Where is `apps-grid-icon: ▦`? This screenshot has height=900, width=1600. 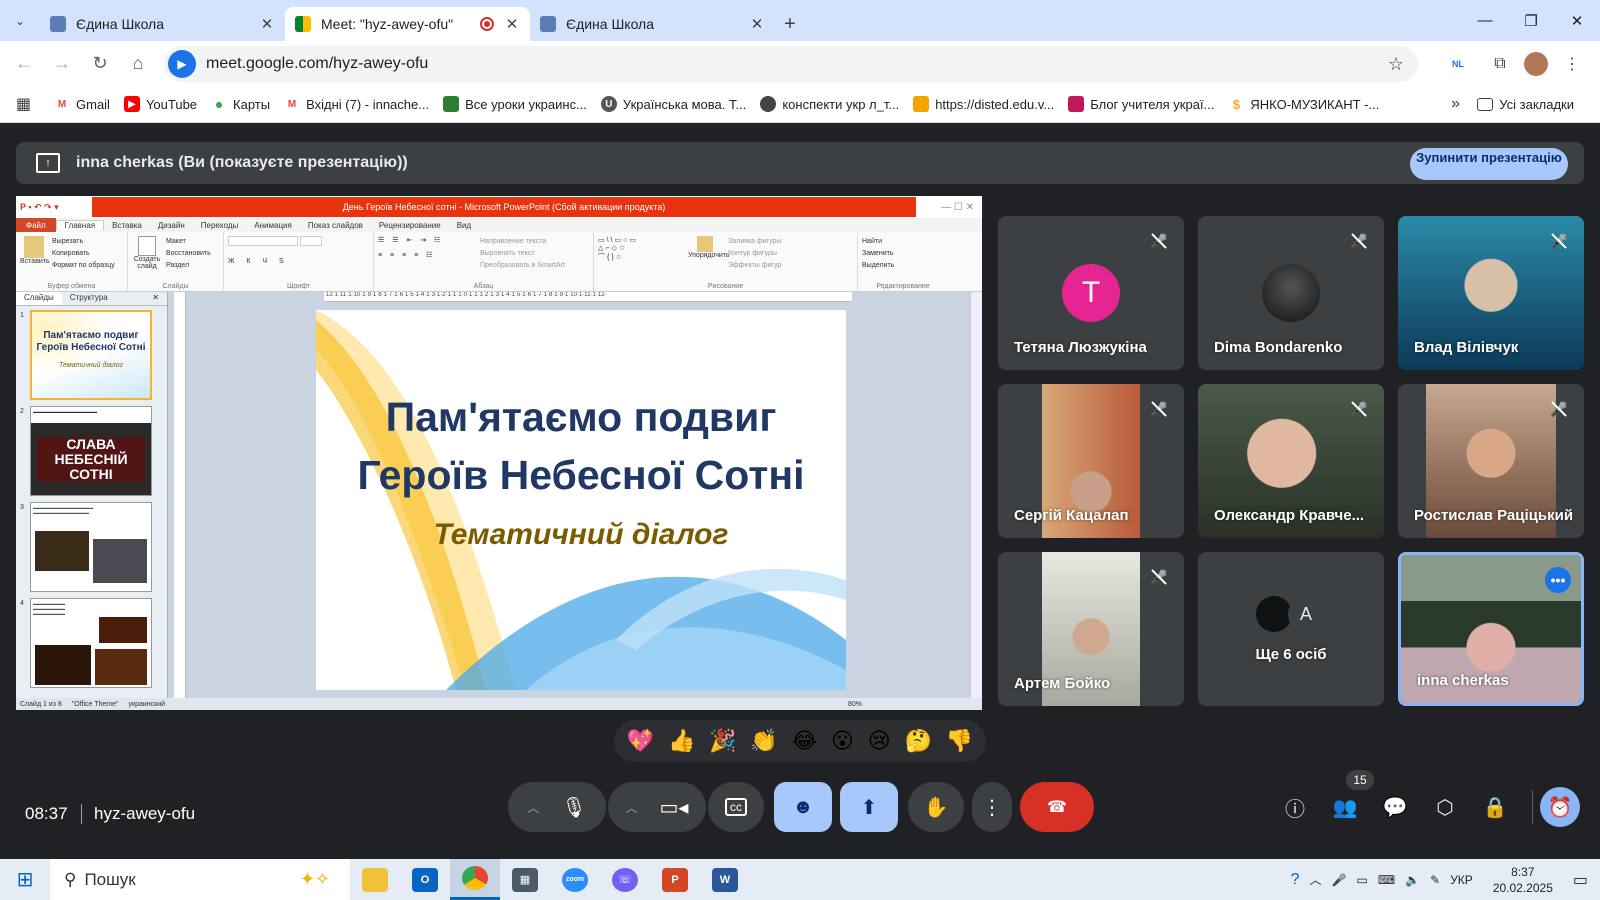 apps-grid-icon: ▦ is located at coordinates (29, 104).